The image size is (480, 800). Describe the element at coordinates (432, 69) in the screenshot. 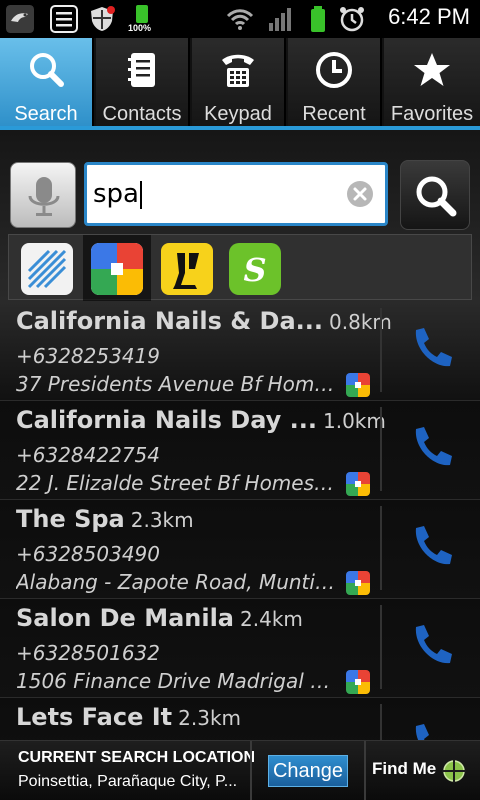

I see `star-icon` at that location.